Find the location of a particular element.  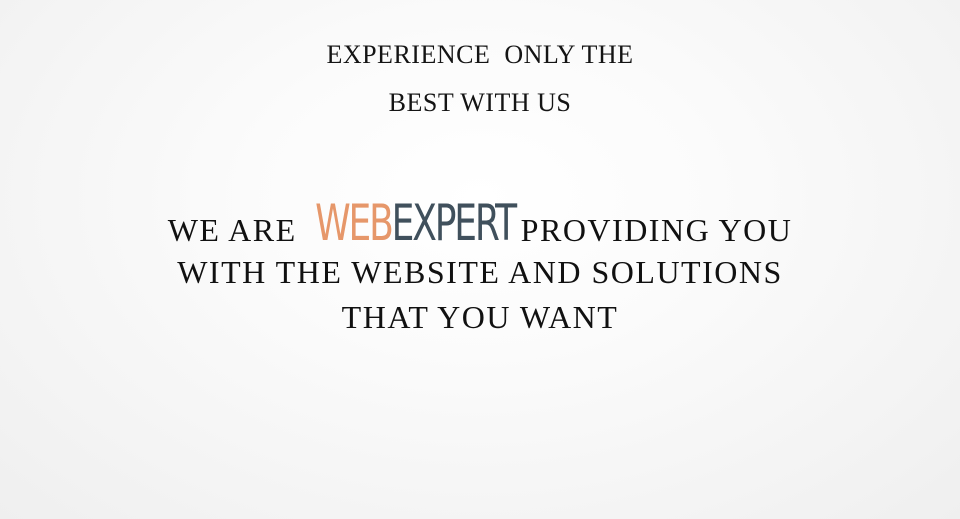

webexpert-logo: WEB EXPERT is located at coordinates (416, 223).